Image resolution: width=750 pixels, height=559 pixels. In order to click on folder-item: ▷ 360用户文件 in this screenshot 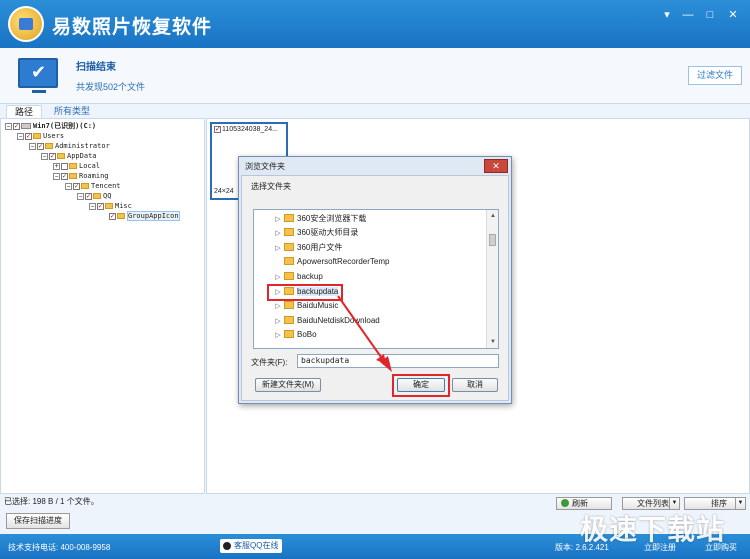, I will do `click(308, 248)`.